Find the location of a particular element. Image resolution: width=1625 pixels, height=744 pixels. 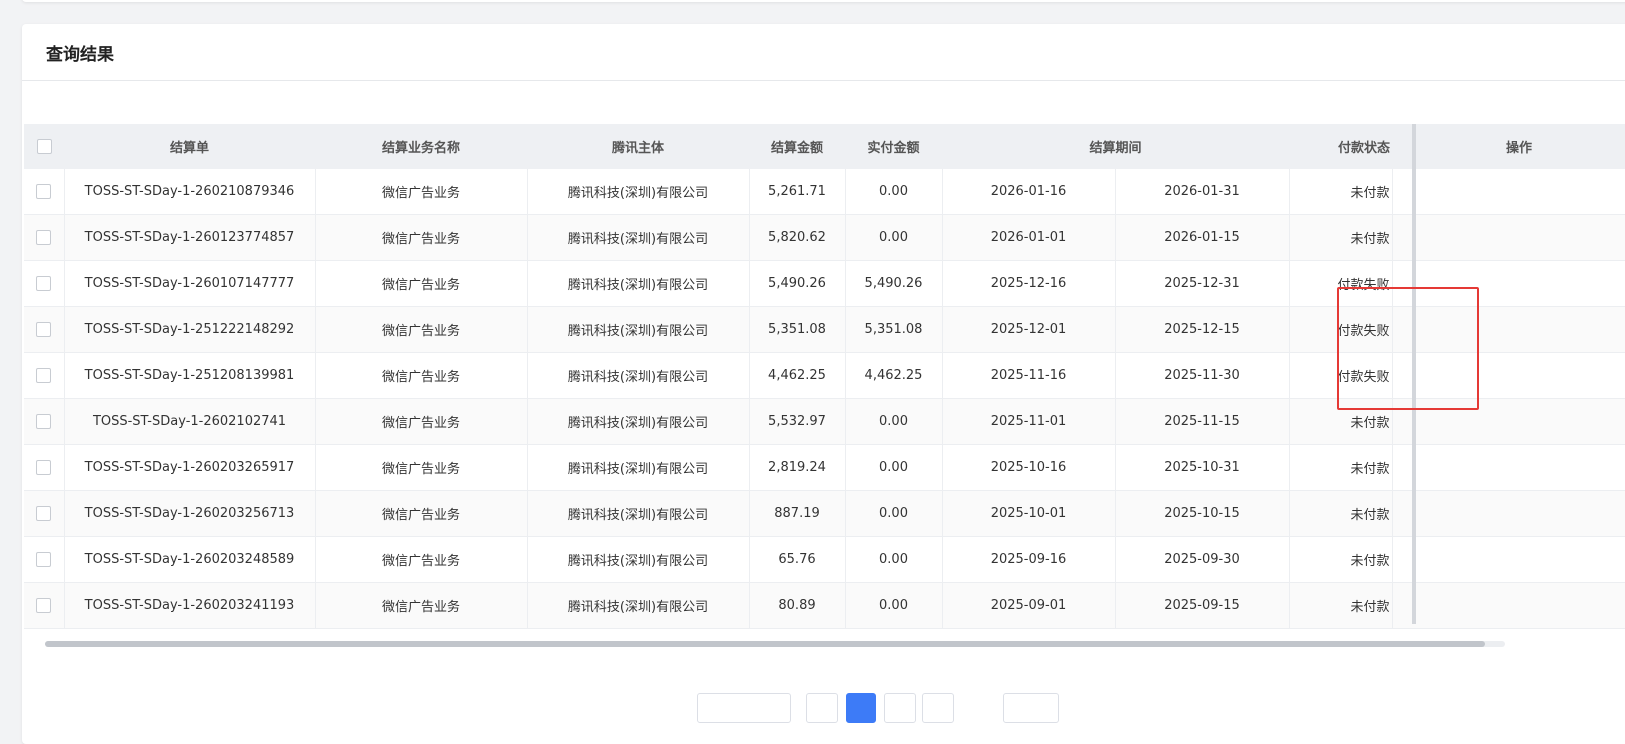

period-end: 2025-09-30 is located at coordinates (1202, 559).